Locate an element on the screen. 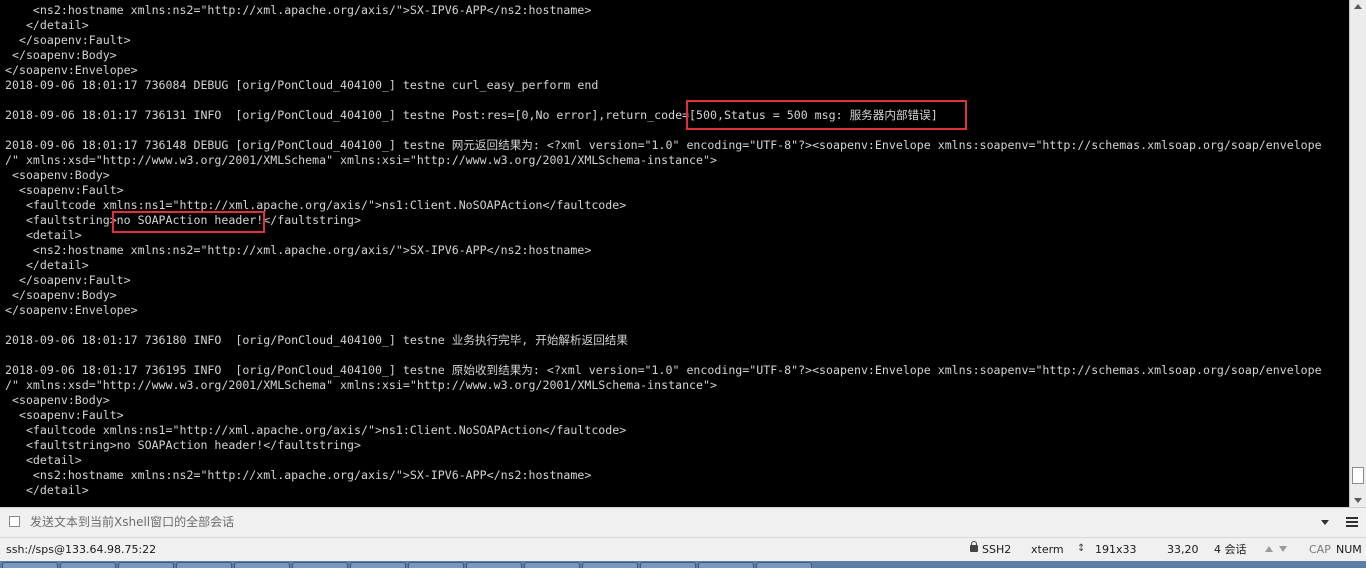 The height and width of the screenshot is (568, 1366). scroll-down-arrow-icon is located at coordinates (1358, 500).